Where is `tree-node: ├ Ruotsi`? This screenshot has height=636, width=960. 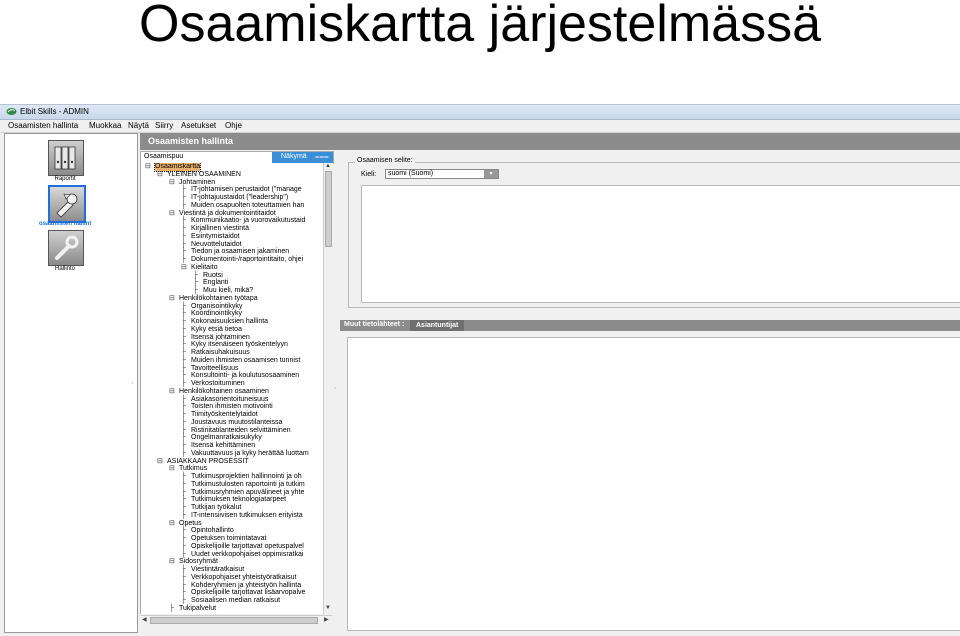
tree-node: ├ Ruotsi is located at coordinates (232, 276).